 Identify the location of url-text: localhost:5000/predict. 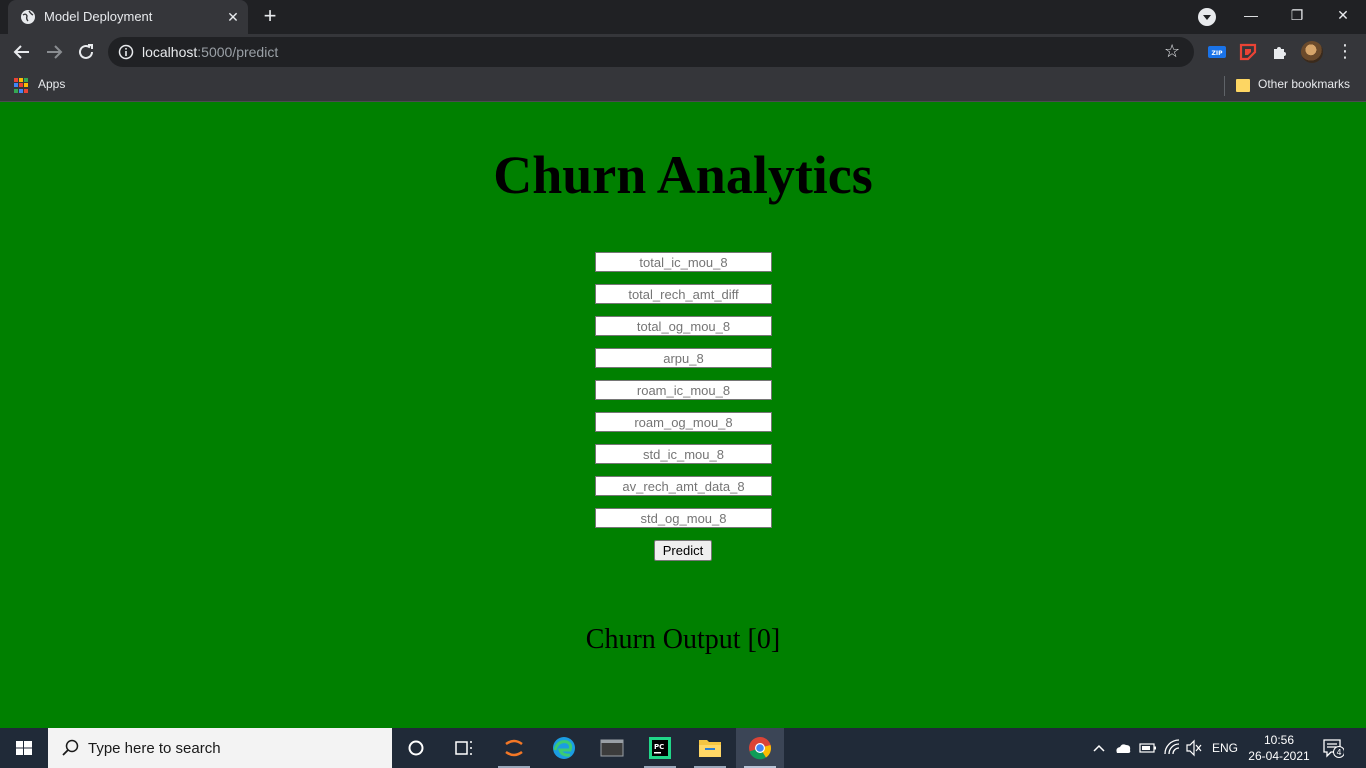
(210, 52).